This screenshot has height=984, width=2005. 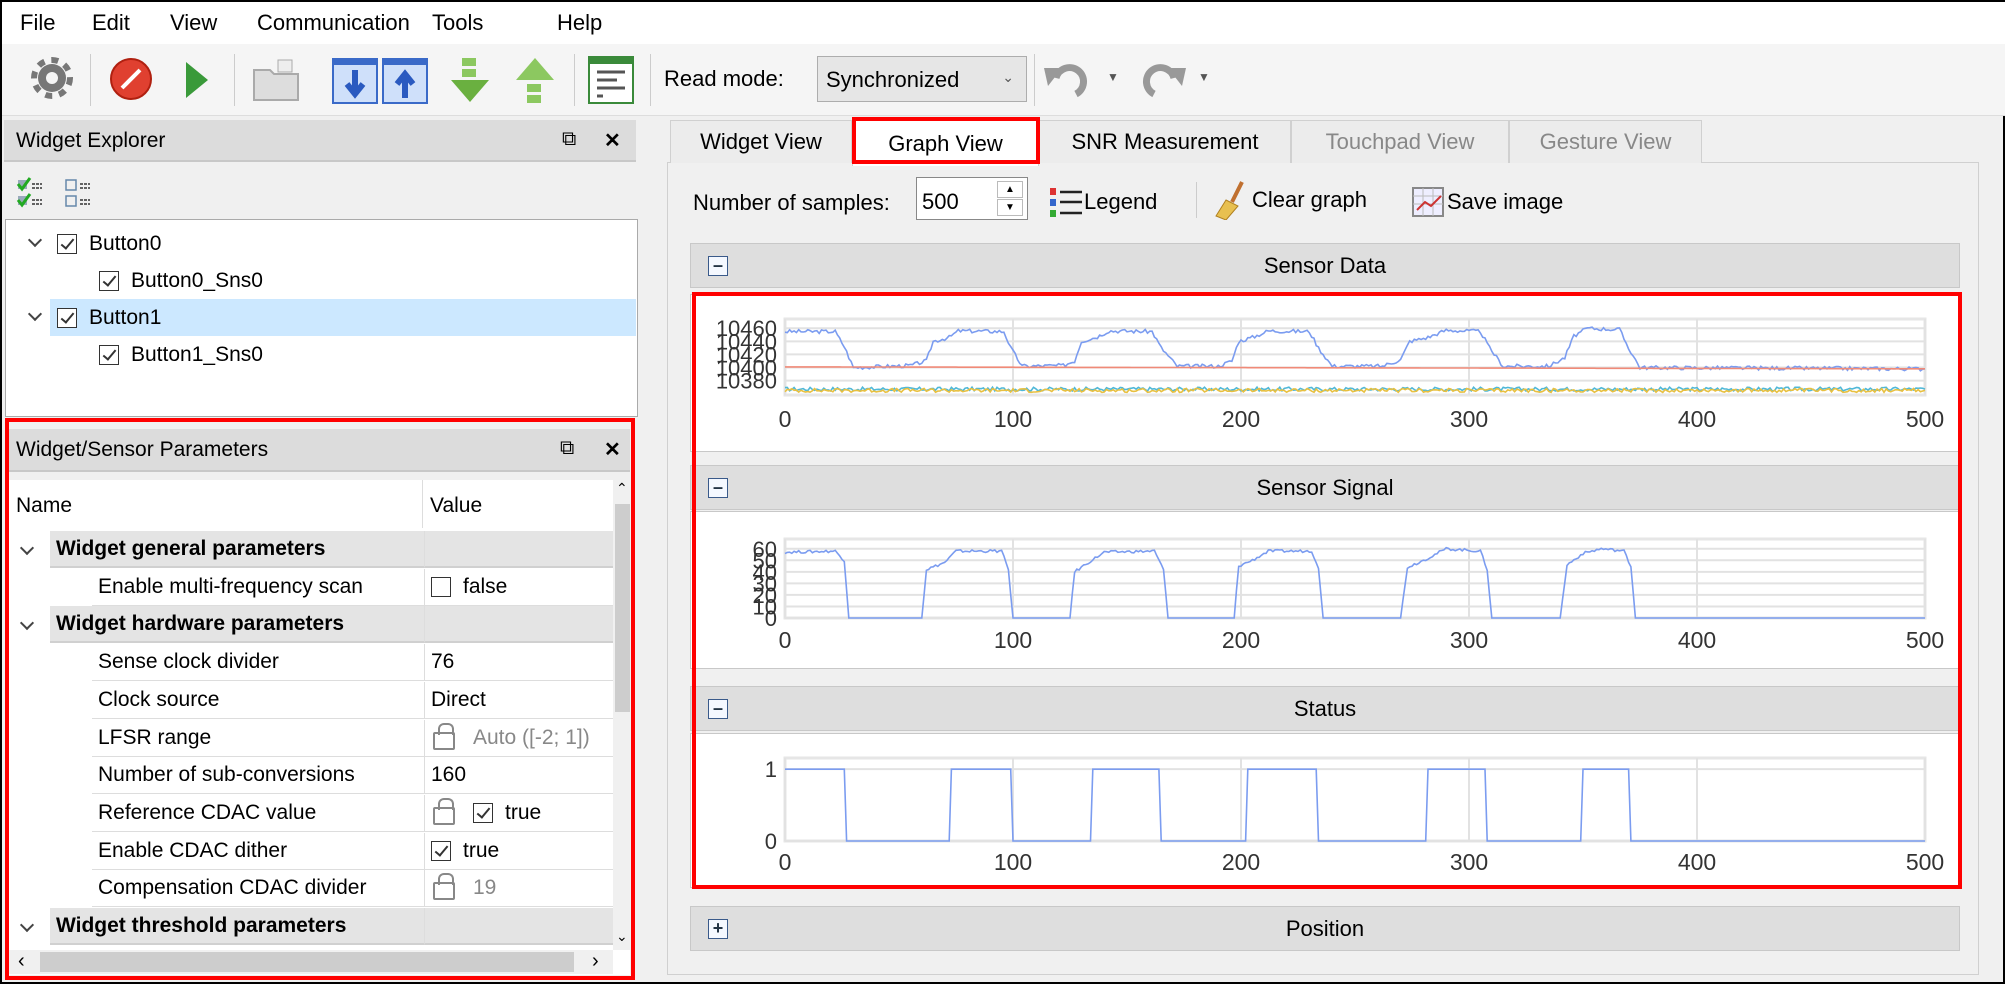 I want to click on tab-gesture-view: Gesture View, so click(x=1605, y=141).